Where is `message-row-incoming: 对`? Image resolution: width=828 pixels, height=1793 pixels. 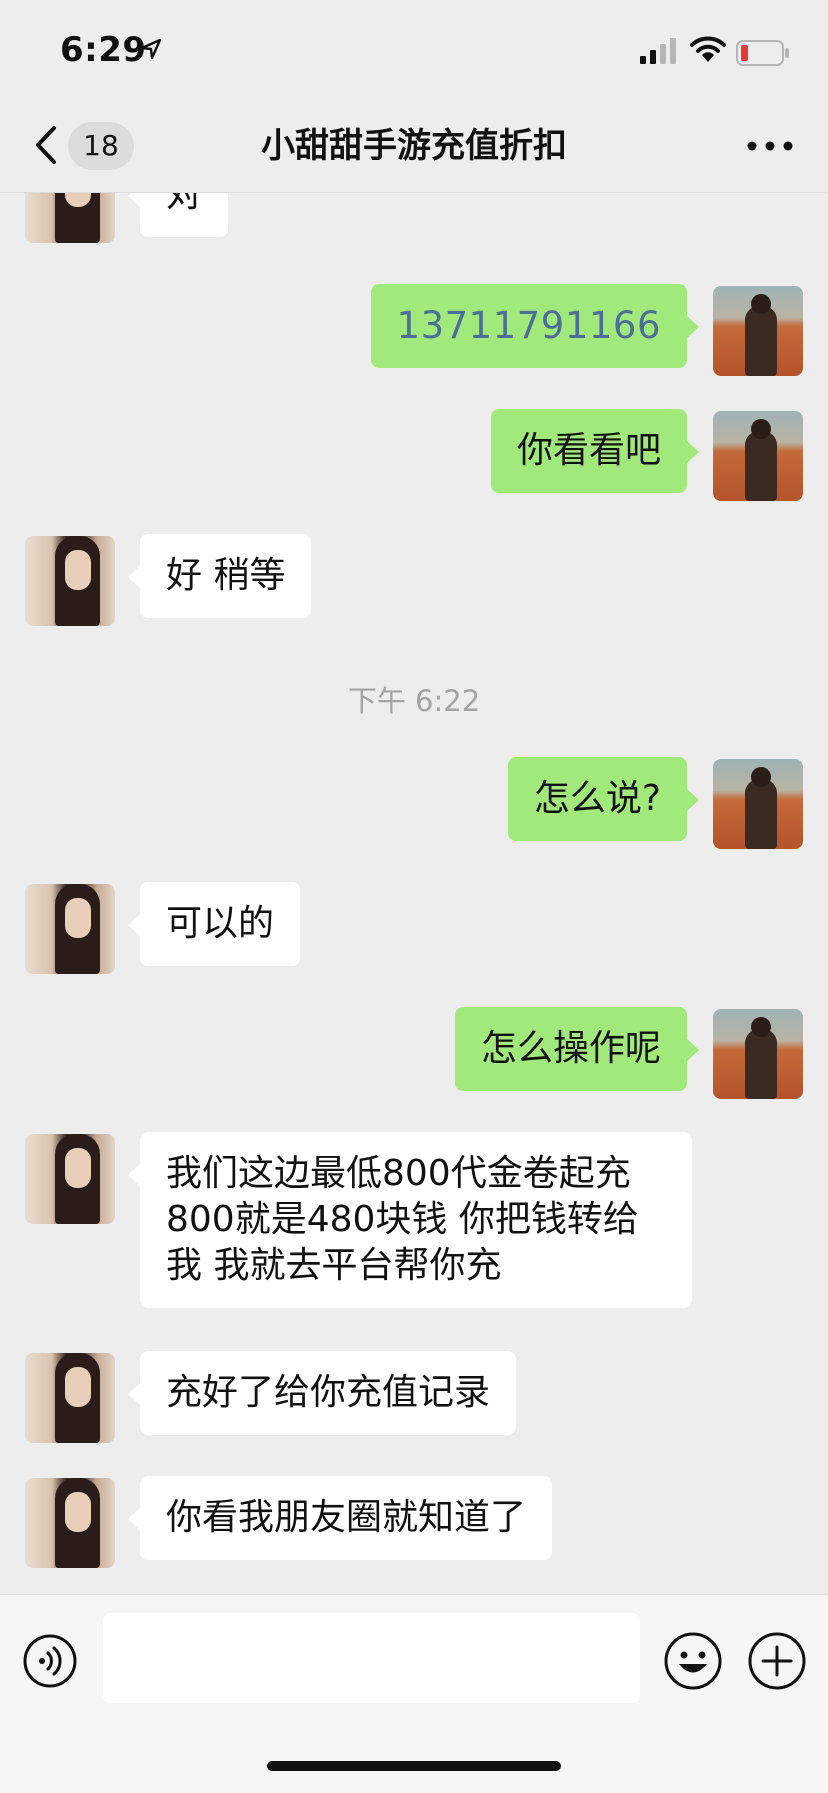 message-row-incoming: 对 is located at coordinates (414, 218).